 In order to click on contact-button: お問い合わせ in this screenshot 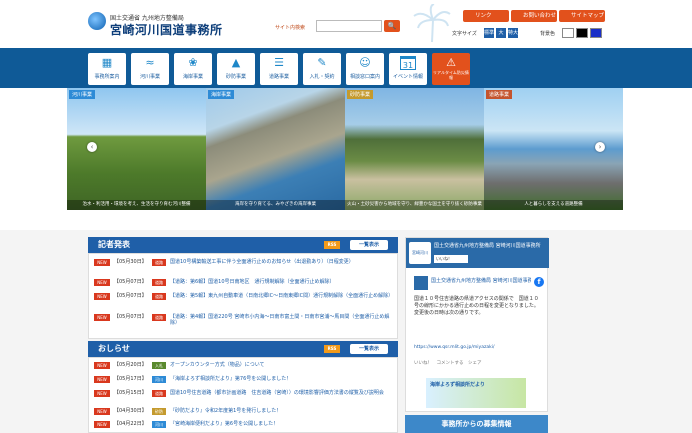, I will do `click(534, 16)`.